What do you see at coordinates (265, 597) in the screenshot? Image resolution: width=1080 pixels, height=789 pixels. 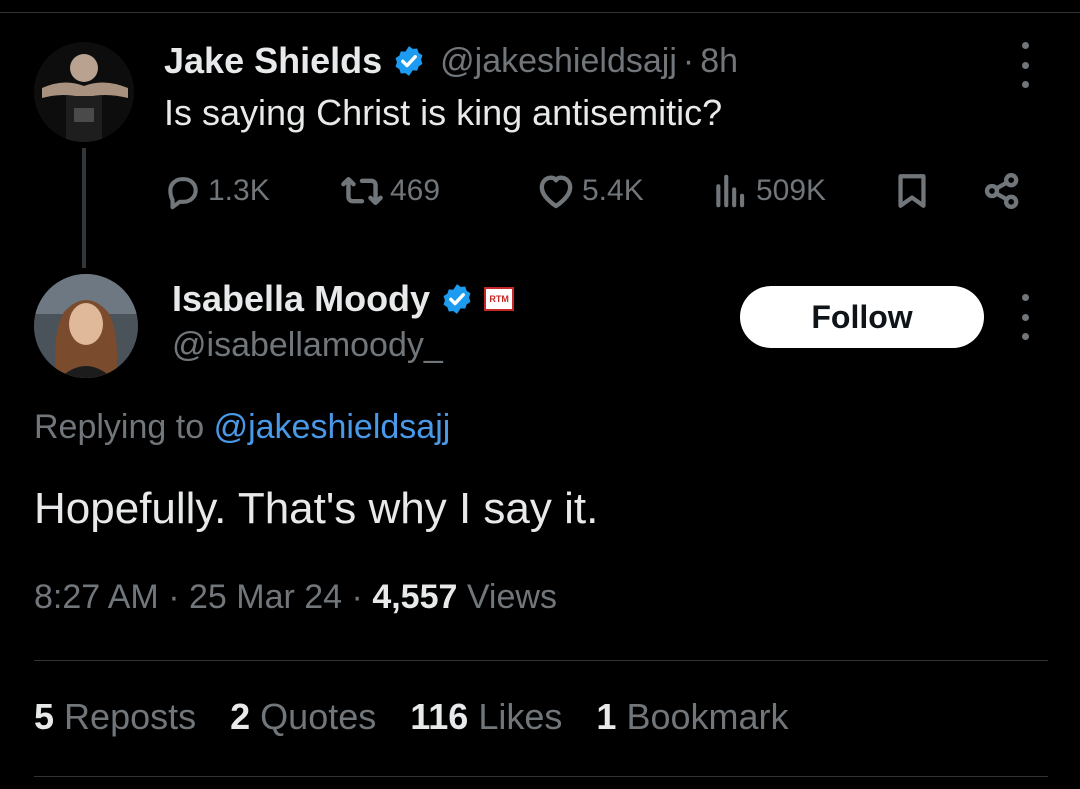 I see `reply-date: 25 Mar 24` at bounding box center [265, 597].